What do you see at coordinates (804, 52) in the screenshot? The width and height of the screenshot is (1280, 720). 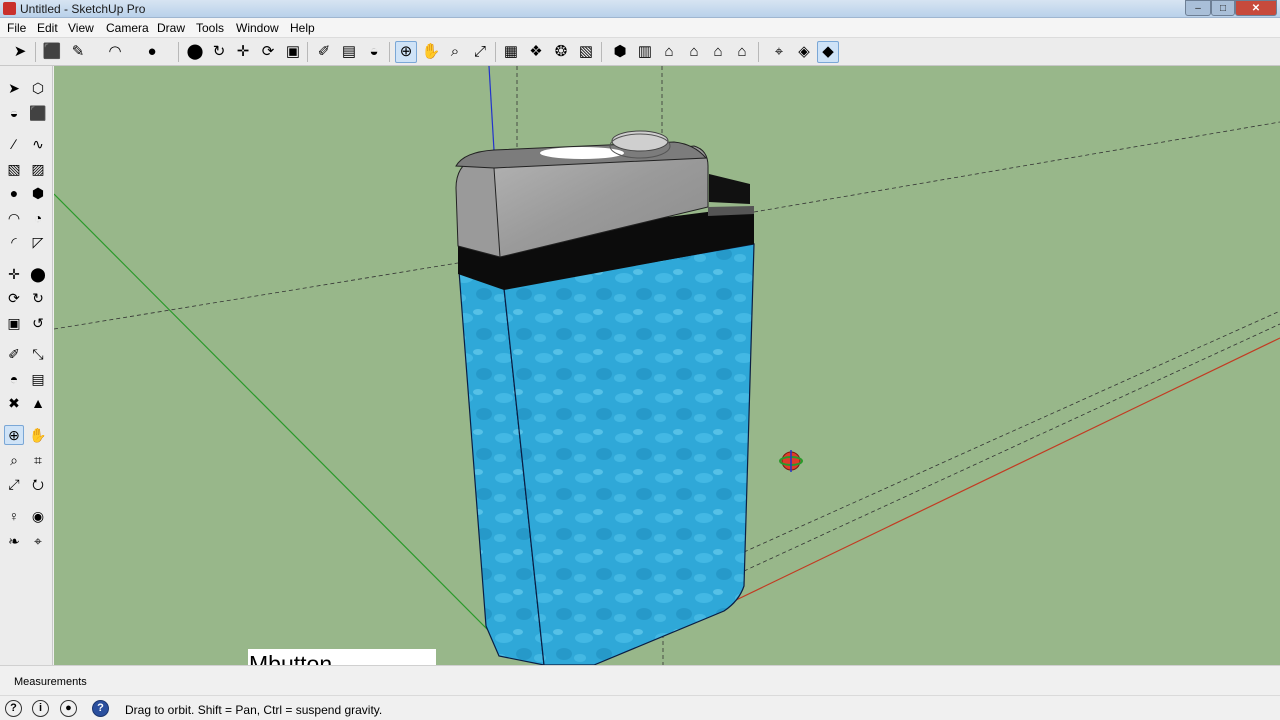 I see `xray-icon: ◈` at bounding box center [804, 52].